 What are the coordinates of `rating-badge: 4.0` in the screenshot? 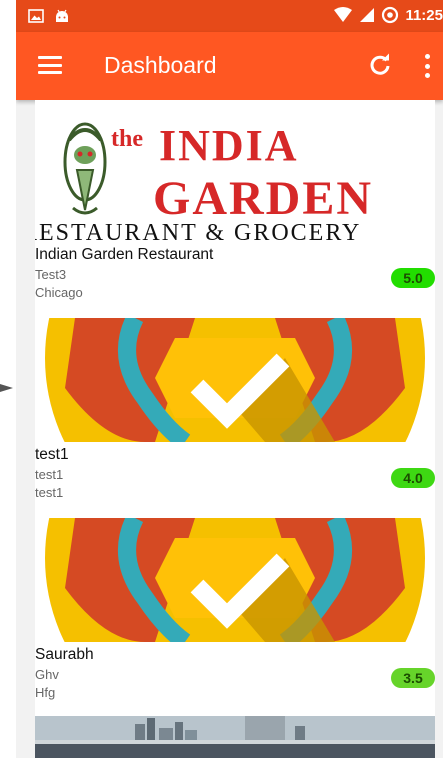 It's located at (413, 478).